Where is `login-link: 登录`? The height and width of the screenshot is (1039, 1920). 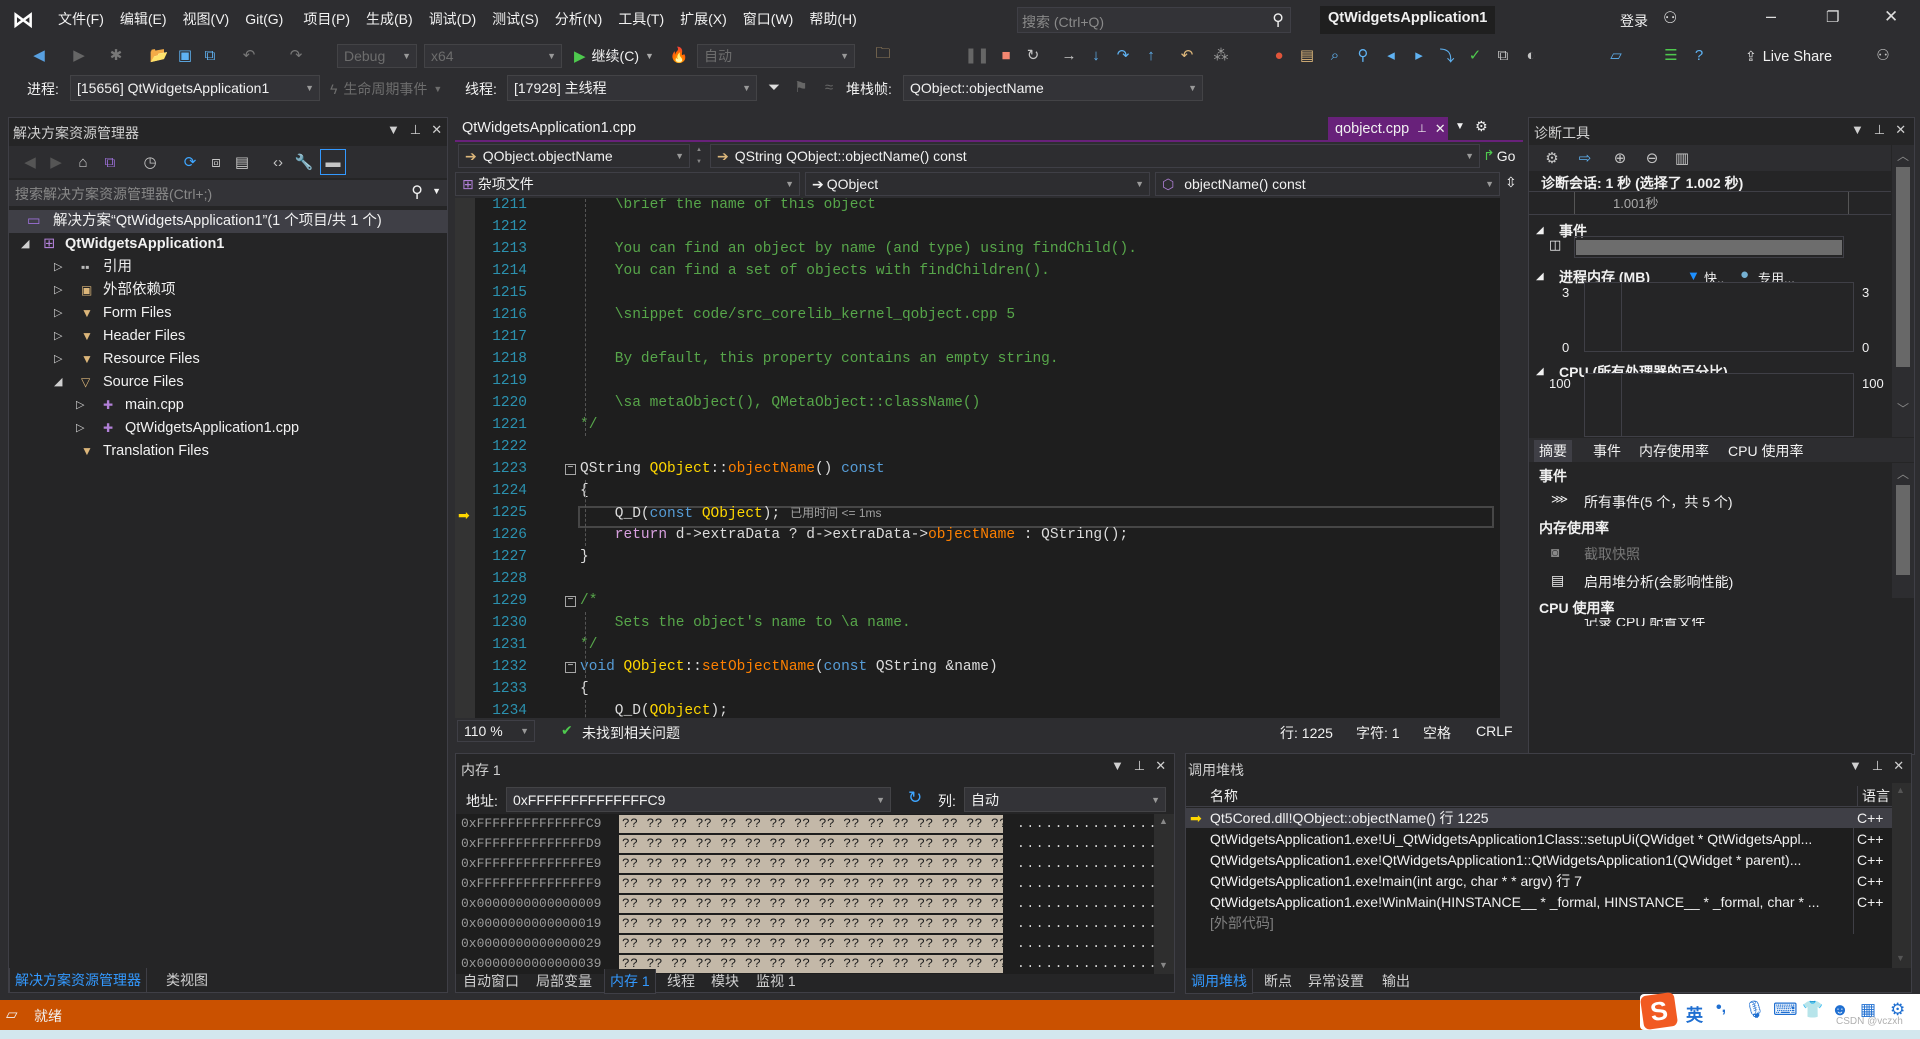 login-link: 登录 is located at coordinates (1634, 21).